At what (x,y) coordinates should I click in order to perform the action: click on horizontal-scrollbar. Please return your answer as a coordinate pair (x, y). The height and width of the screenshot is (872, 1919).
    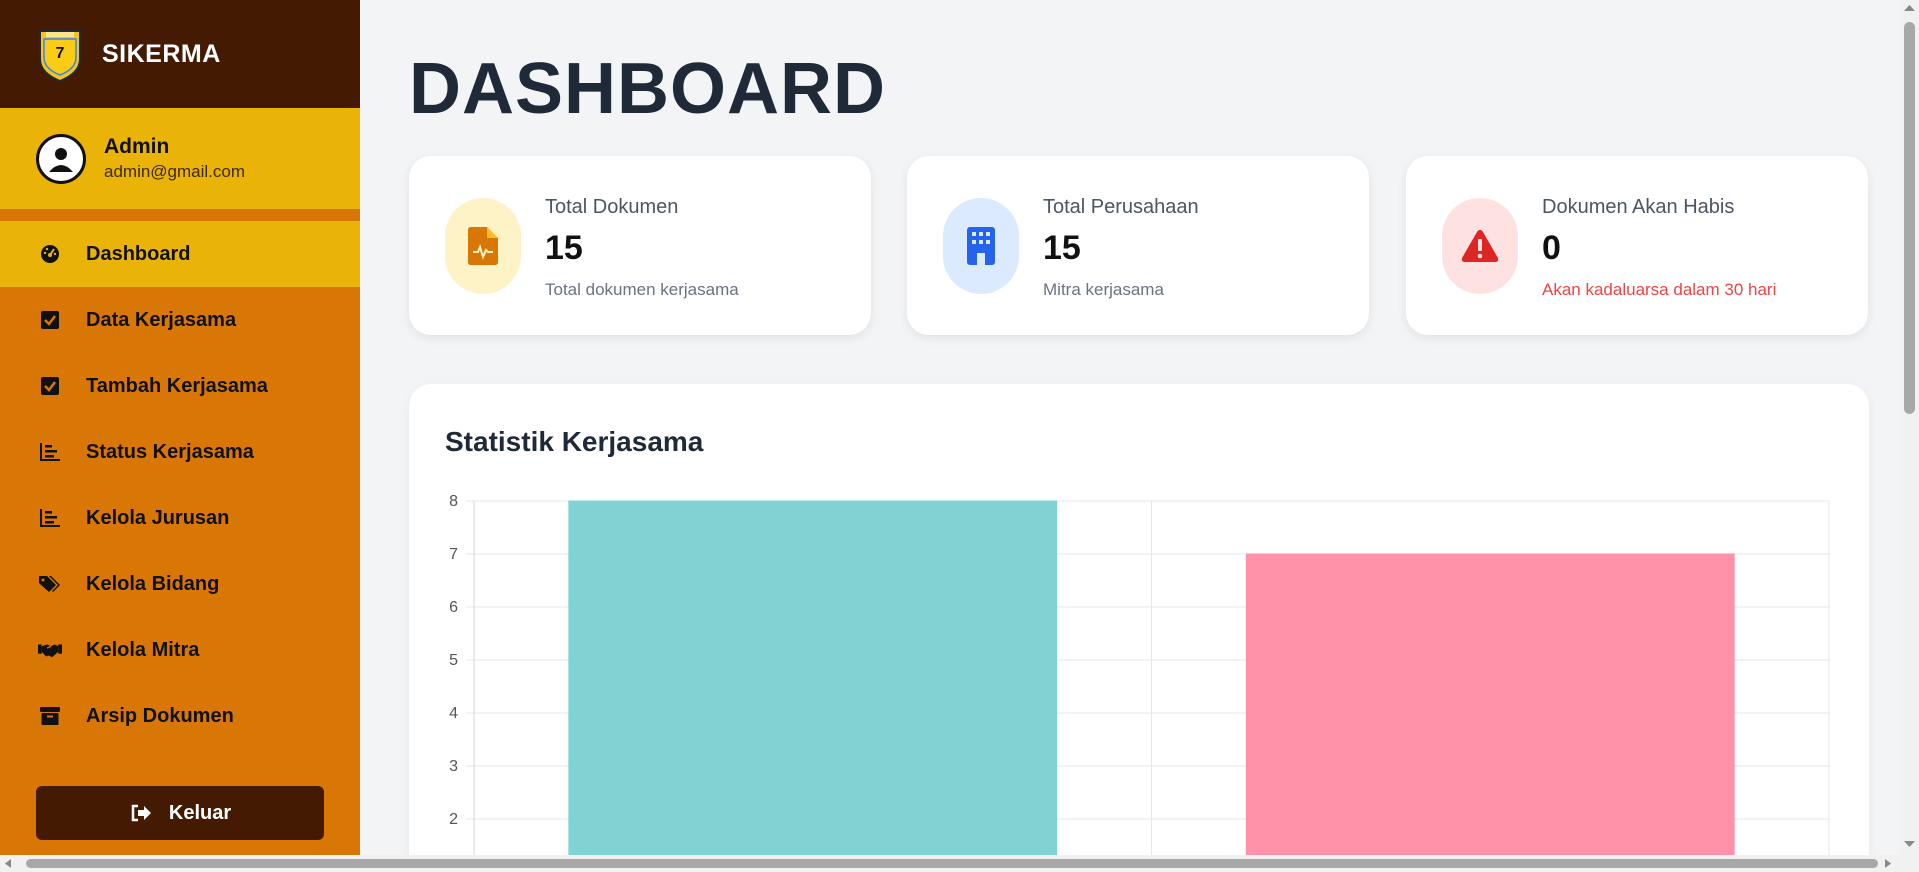
    Looking at the image, I should click on (950, 863).